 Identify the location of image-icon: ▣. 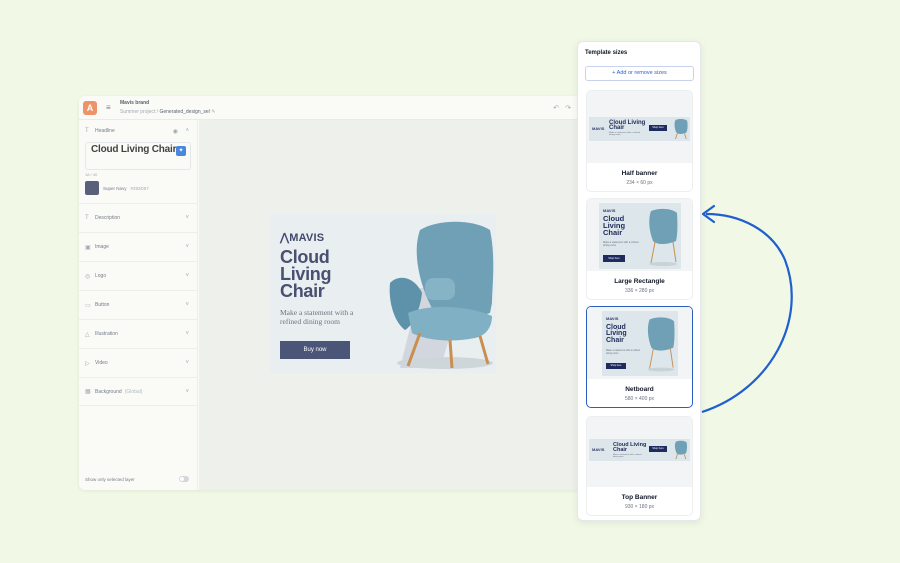
(88, 247).